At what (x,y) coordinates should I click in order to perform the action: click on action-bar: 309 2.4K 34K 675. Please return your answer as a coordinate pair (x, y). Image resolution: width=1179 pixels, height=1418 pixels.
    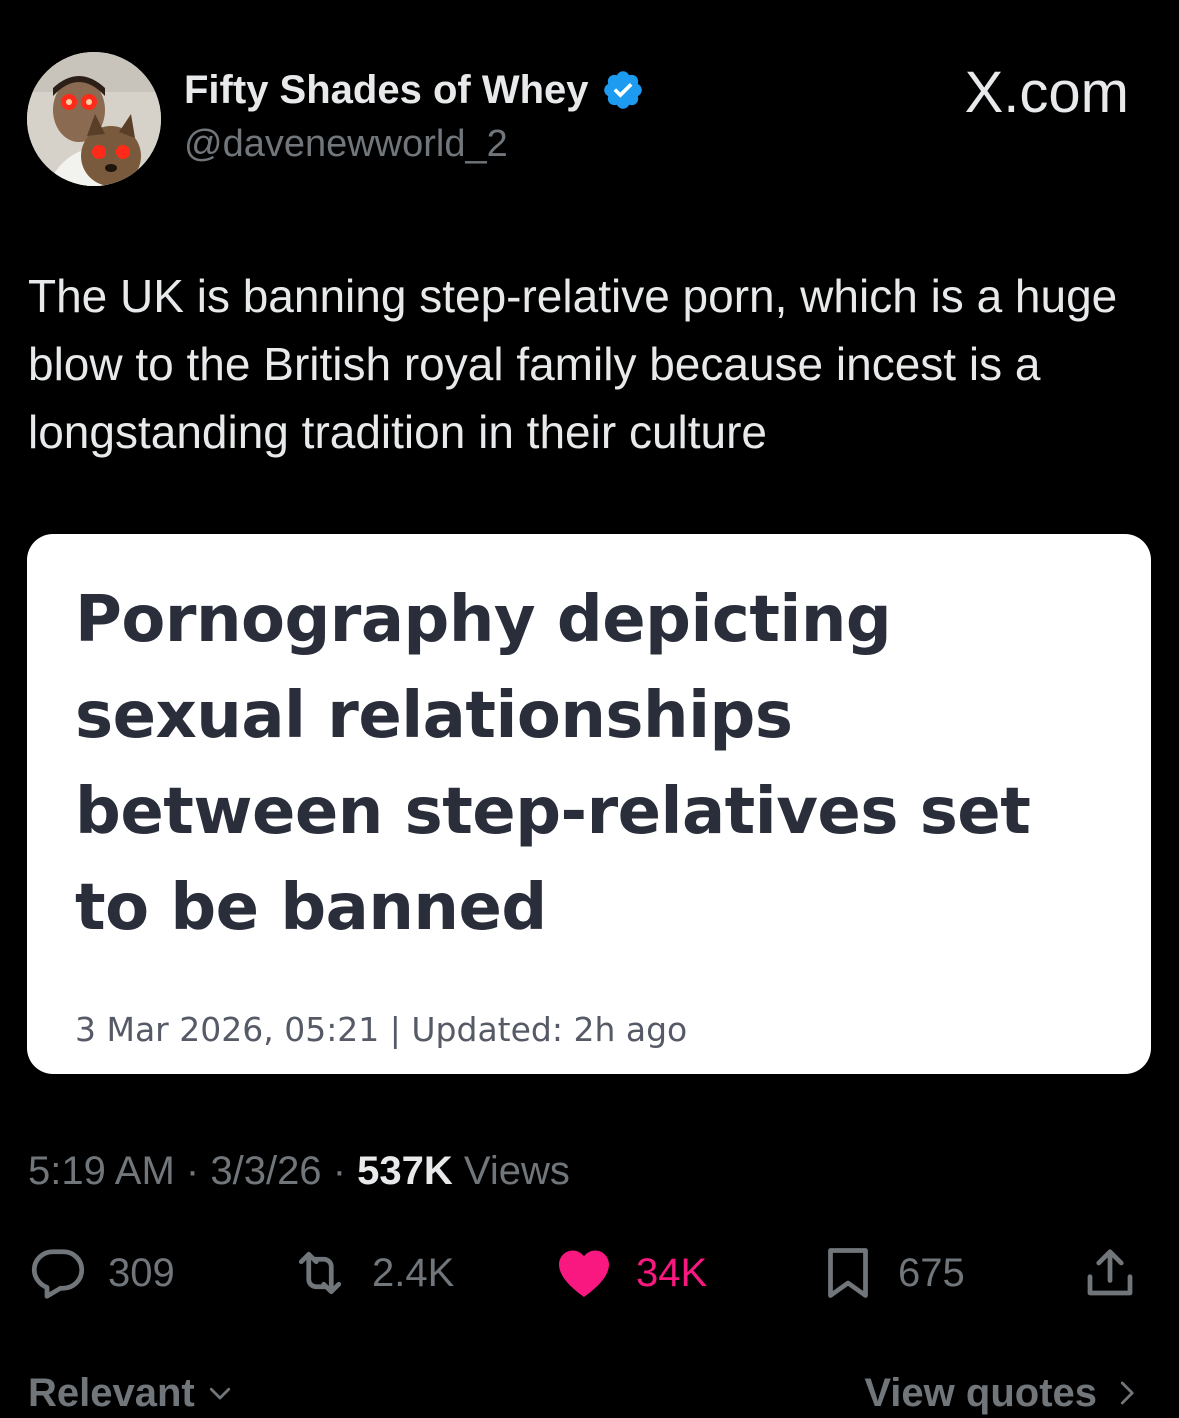
    Looking at the image, I should click on (589, 1273).